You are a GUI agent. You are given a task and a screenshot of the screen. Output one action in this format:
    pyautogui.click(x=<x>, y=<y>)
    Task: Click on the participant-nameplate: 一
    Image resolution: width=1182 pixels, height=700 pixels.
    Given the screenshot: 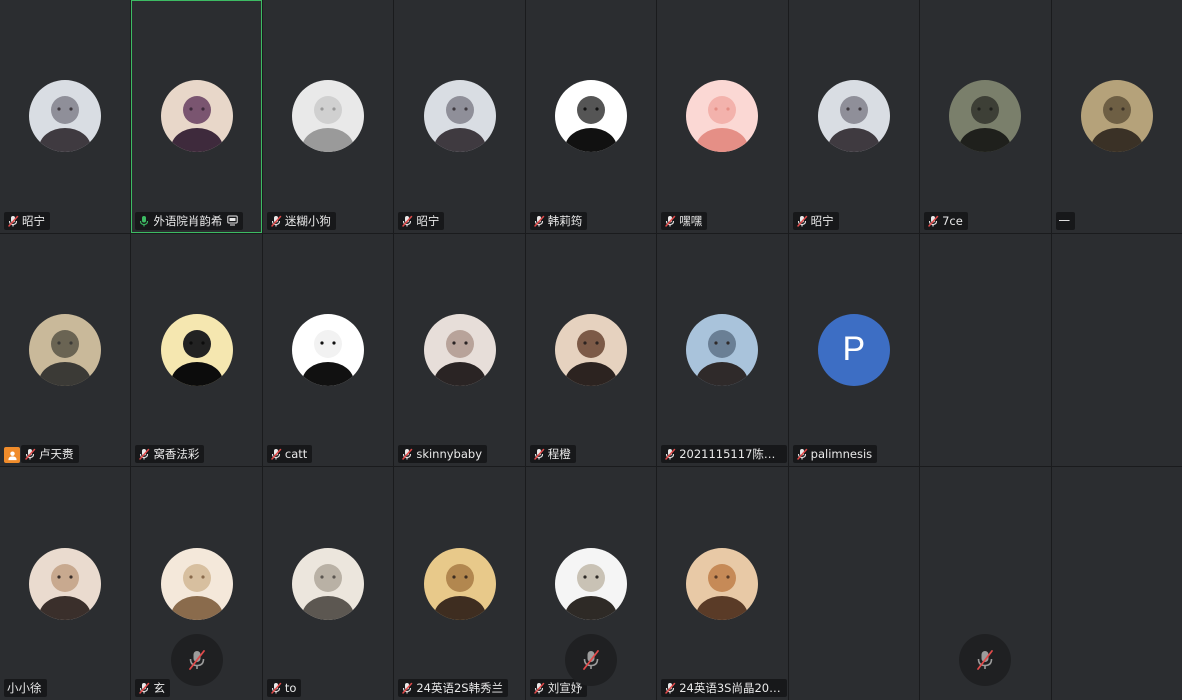 What is the action you would take?
    pyautogui.click(x=1065, y=220)
    